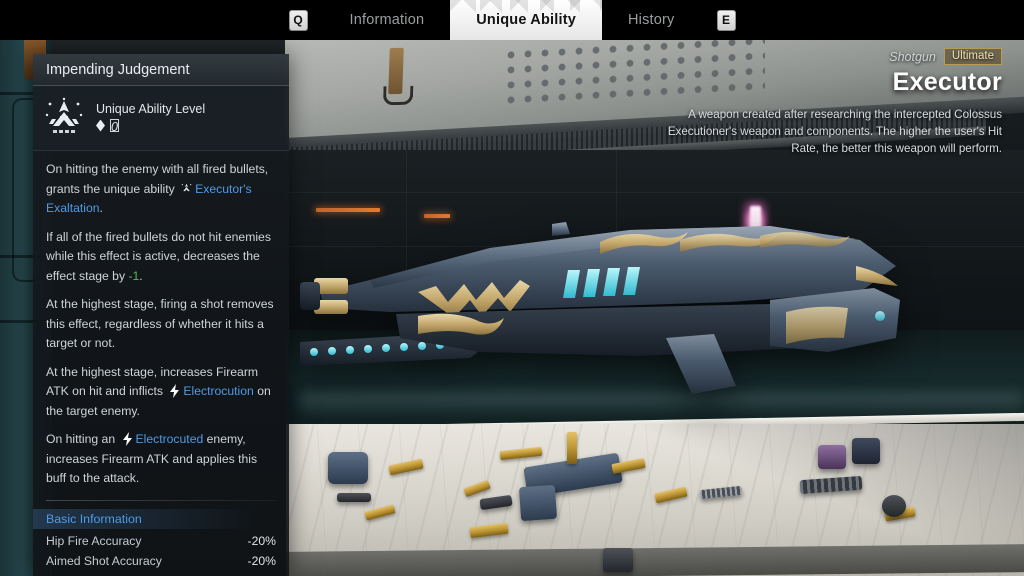 This screenshot has height=576, width=1024. I want to click on stat-row: Aimed Shot Accuracy -20%, so click(161, 561).